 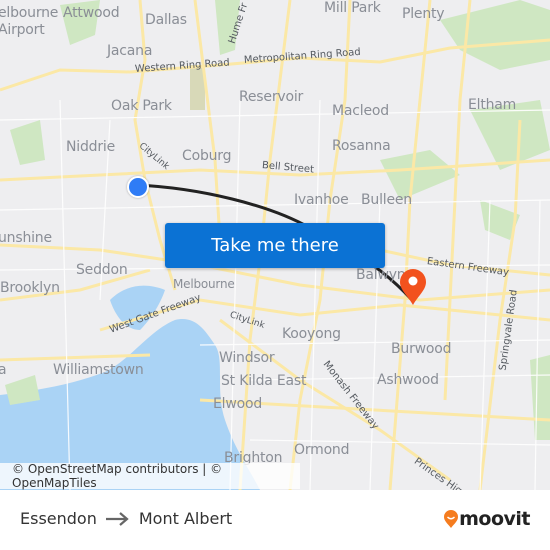 I want to click on place-label: Attwood, so click(x=91, y=13).